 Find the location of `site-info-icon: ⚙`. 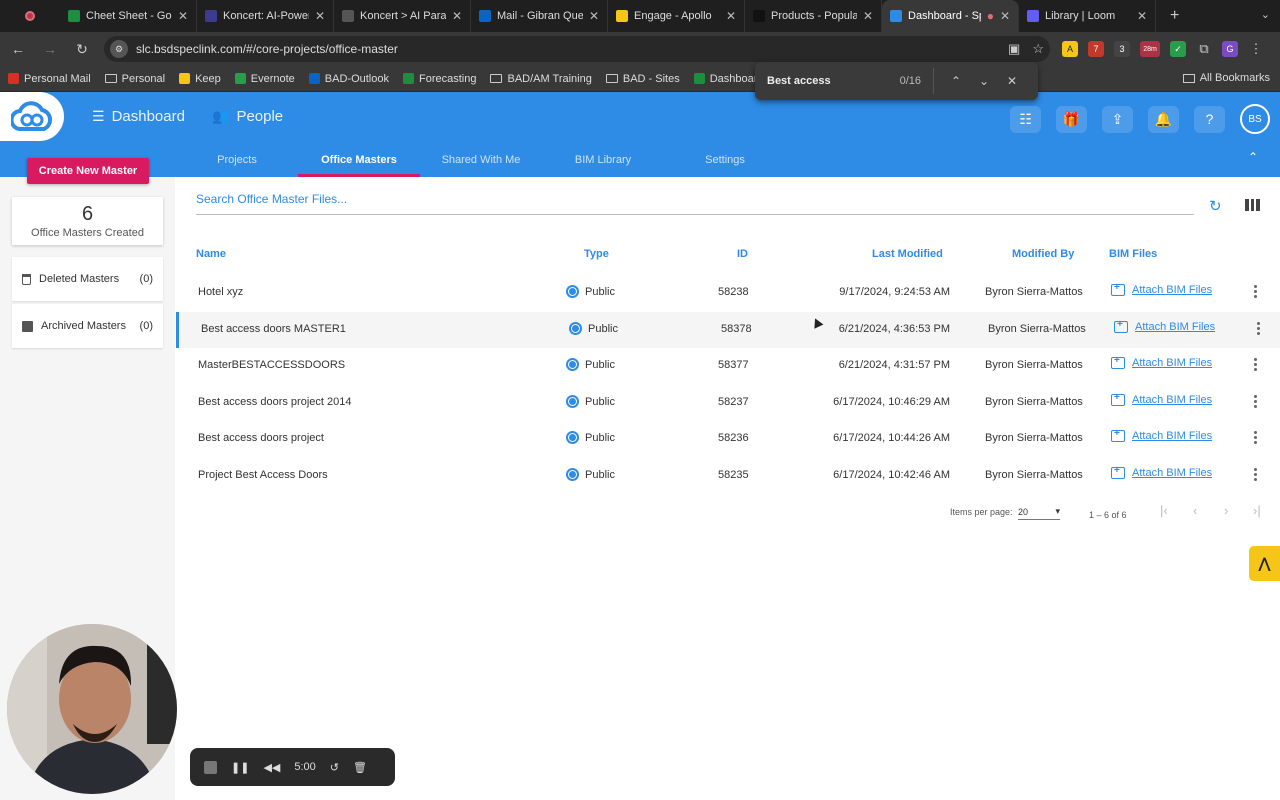

site-info-icon: ⚙ is located at coordinates (119, 49).